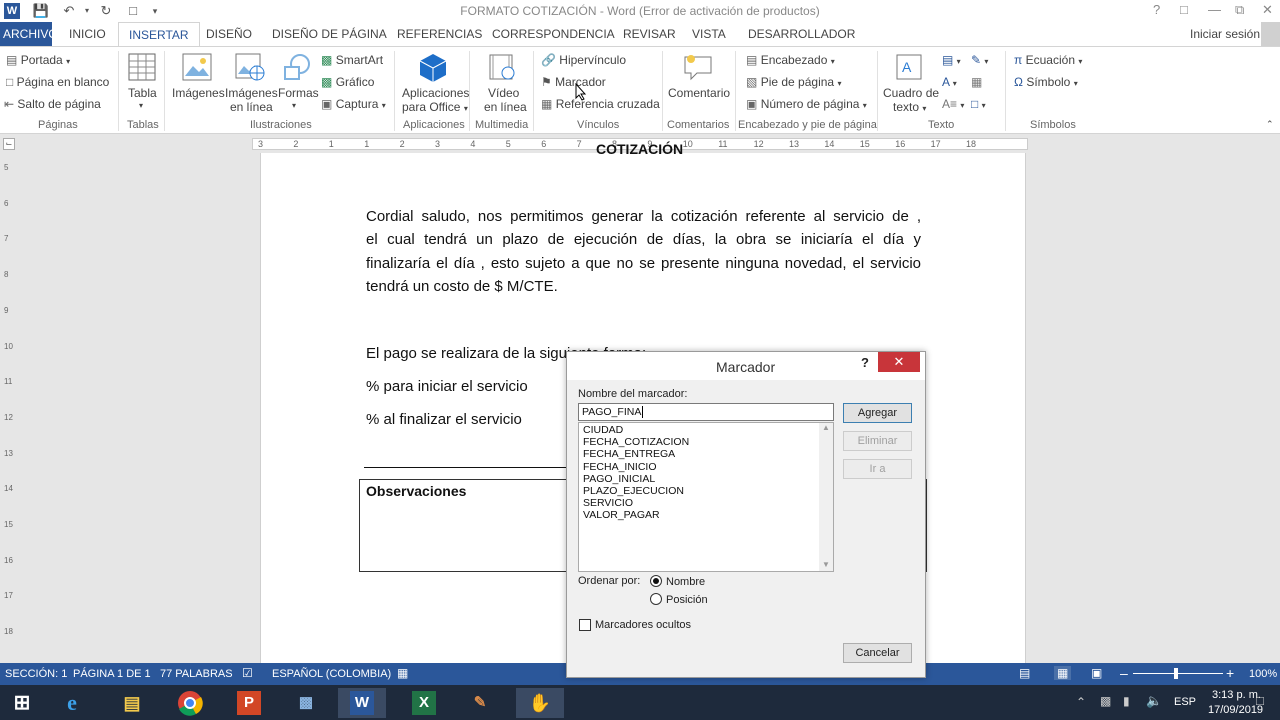 This screenshot has width=1280, height=720. Describe the element at coordinates (52, 104) in the screenshot. I see `salto-de-pagina-button: ⇤ Salto de página` at that location.